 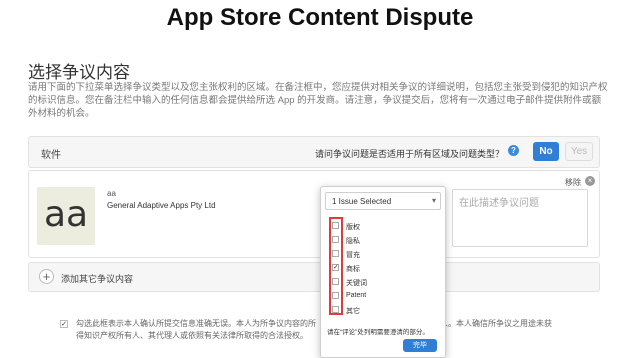 I want to click on software-label: 软件, so click(x=51, y=155).